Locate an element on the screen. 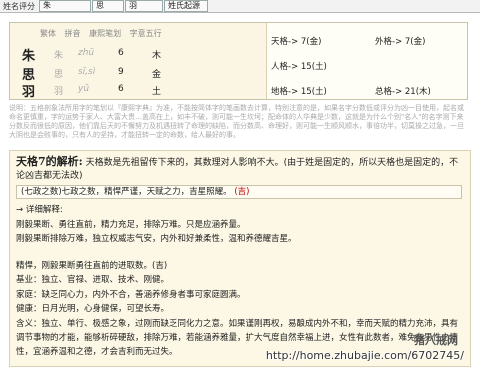 The height and width of the screenshot is (370, 480). detail-line: 健康：日月光明，心身健保，可望长寿。 is located at coordinates (93, 309).